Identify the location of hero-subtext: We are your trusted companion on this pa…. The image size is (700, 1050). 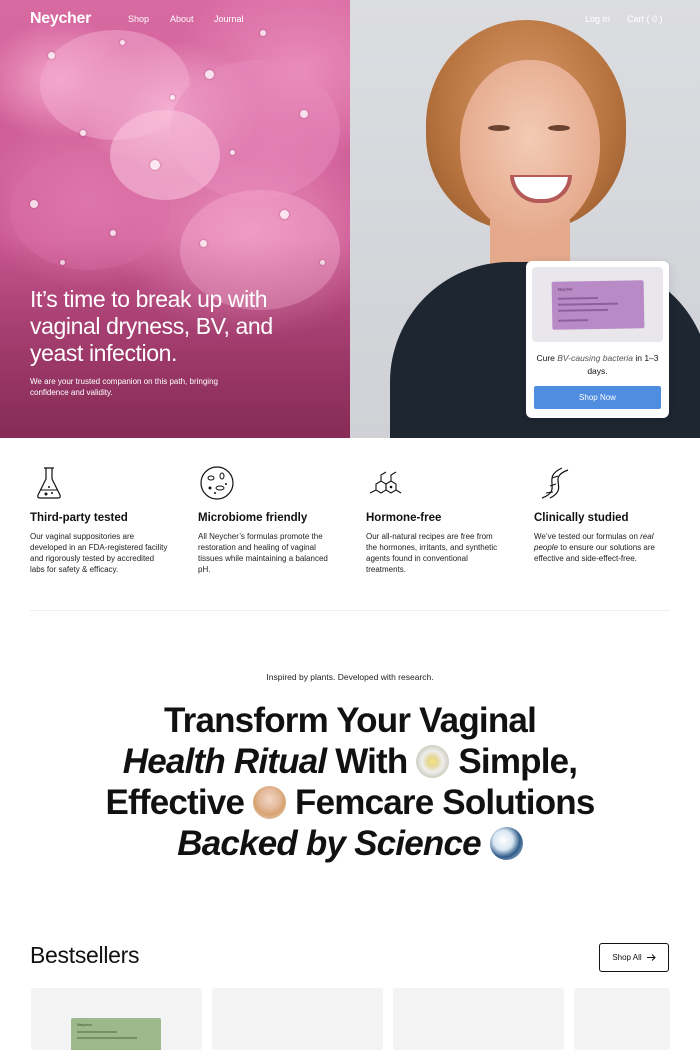
(124, 387).